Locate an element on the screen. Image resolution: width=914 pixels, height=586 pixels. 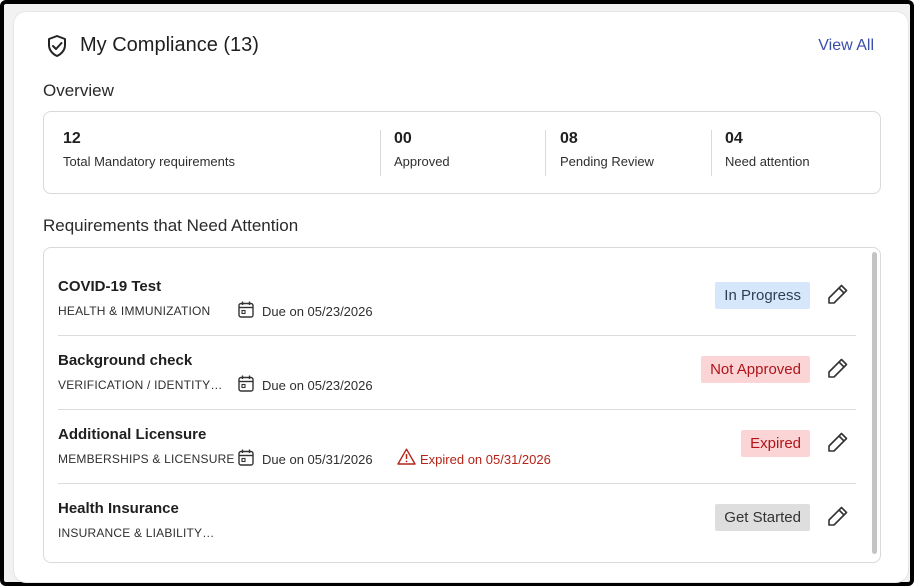
shield-check-icon is located at coordinates (57, 46).